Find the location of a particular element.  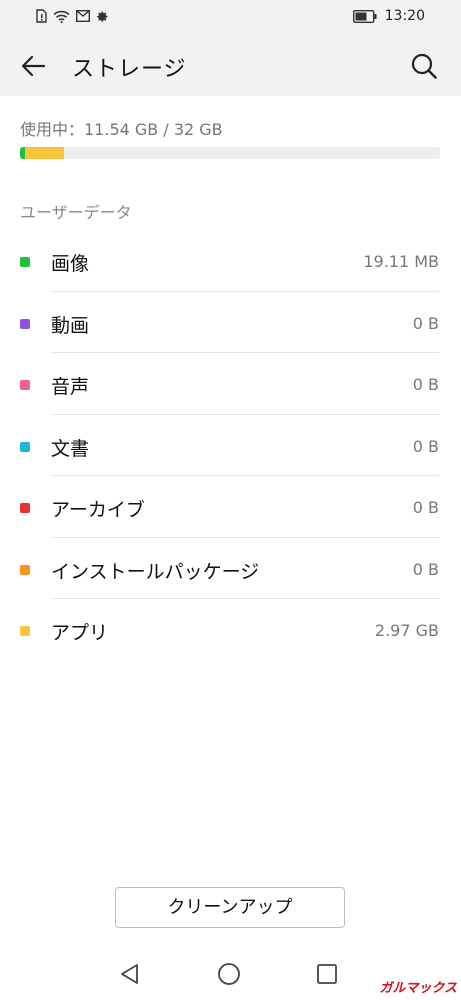

status-right: 13:20 is located at coordinates (388, 16).